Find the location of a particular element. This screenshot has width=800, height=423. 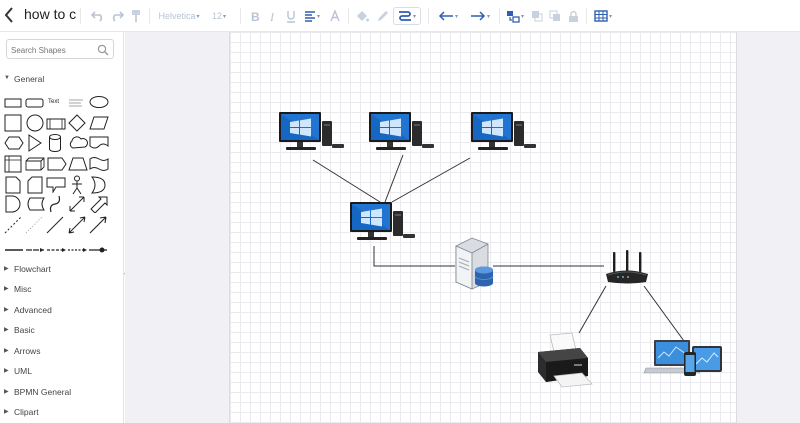

shape-triangle is located at coordinates (35, 145).